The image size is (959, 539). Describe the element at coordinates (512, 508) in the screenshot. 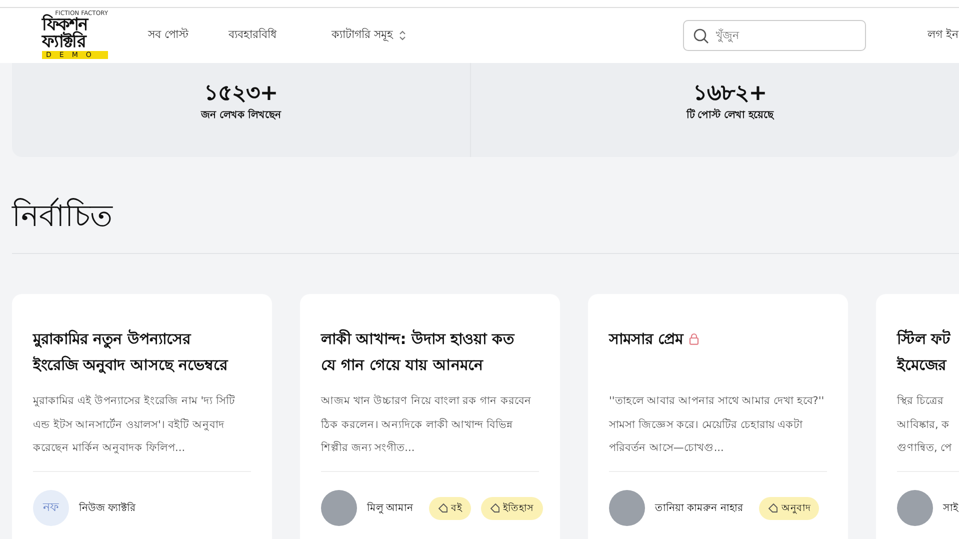

I see `category-tag: ইতিহাস` at that location.